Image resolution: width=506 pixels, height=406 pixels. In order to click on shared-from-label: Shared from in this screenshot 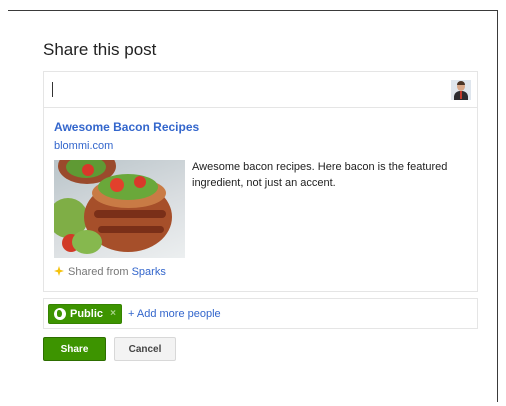, I will do `click(98, 272)`.